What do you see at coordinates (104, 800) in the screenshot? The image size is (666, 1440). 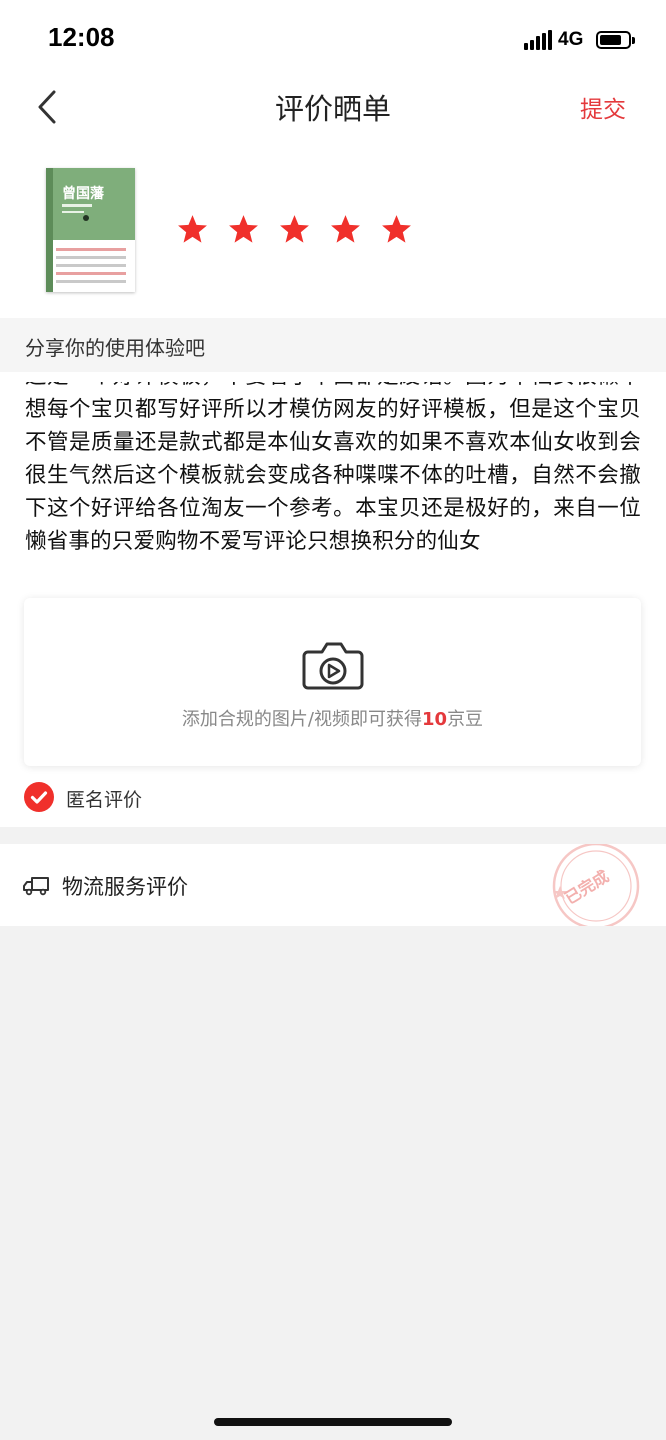 I see `anonymous-label: 匿名评价` at bounding box center [104, 800].